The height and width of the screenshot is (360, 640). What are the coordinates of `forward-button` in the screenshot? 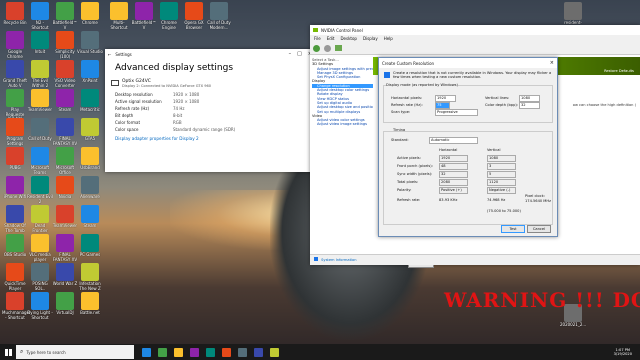 It's located at (327, 48).